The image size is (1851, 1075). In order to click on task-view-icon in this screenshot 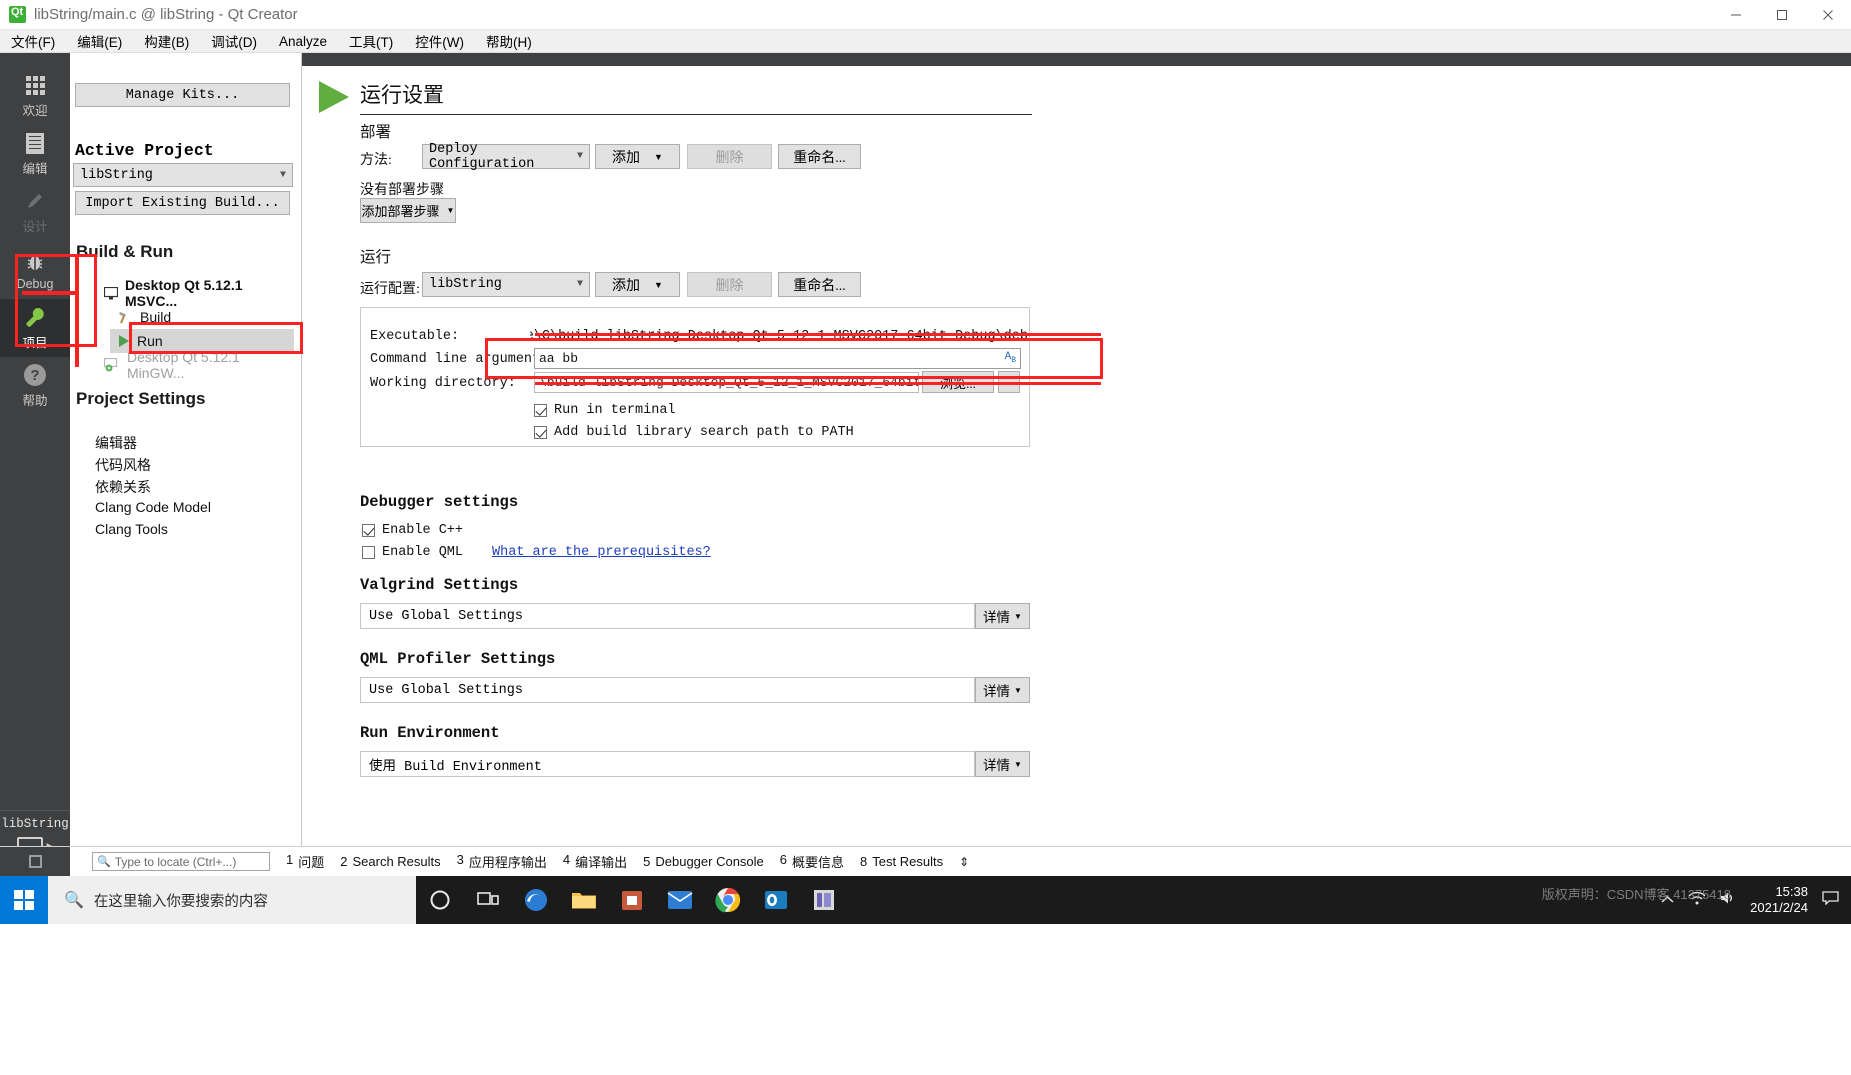, I will do `click(488, 900)`.